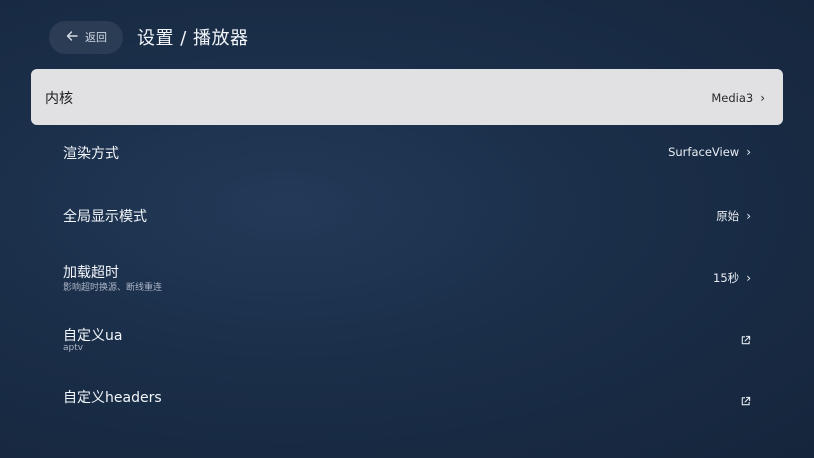  What do you see at coordinates (726, 278) in the screenshot?
I see `setting-value-label: 15秒` at bounding box center [726, 278].